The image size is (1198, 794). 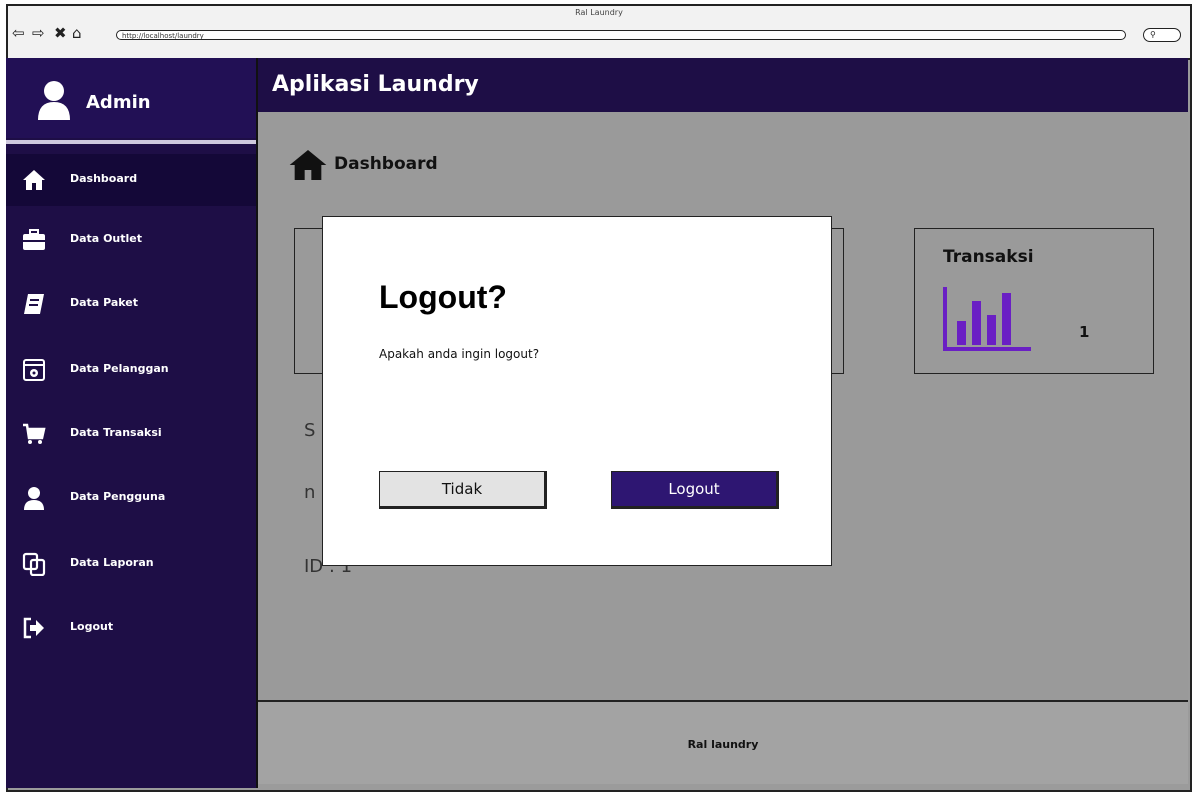 I want to click on sidebar-item-label: Logout, so click(x=92, y=626).